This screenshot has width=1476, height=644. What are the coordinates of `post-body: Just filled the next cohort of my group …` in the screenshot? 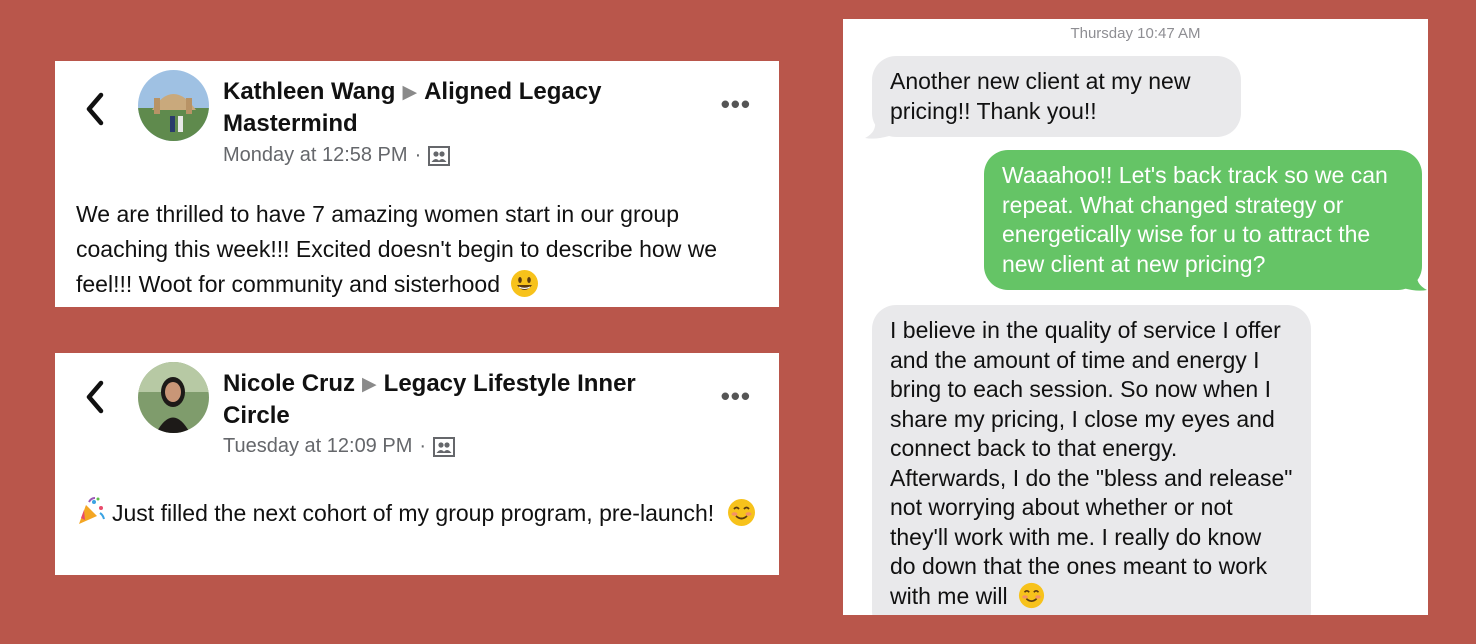 It's located at (417, 513).